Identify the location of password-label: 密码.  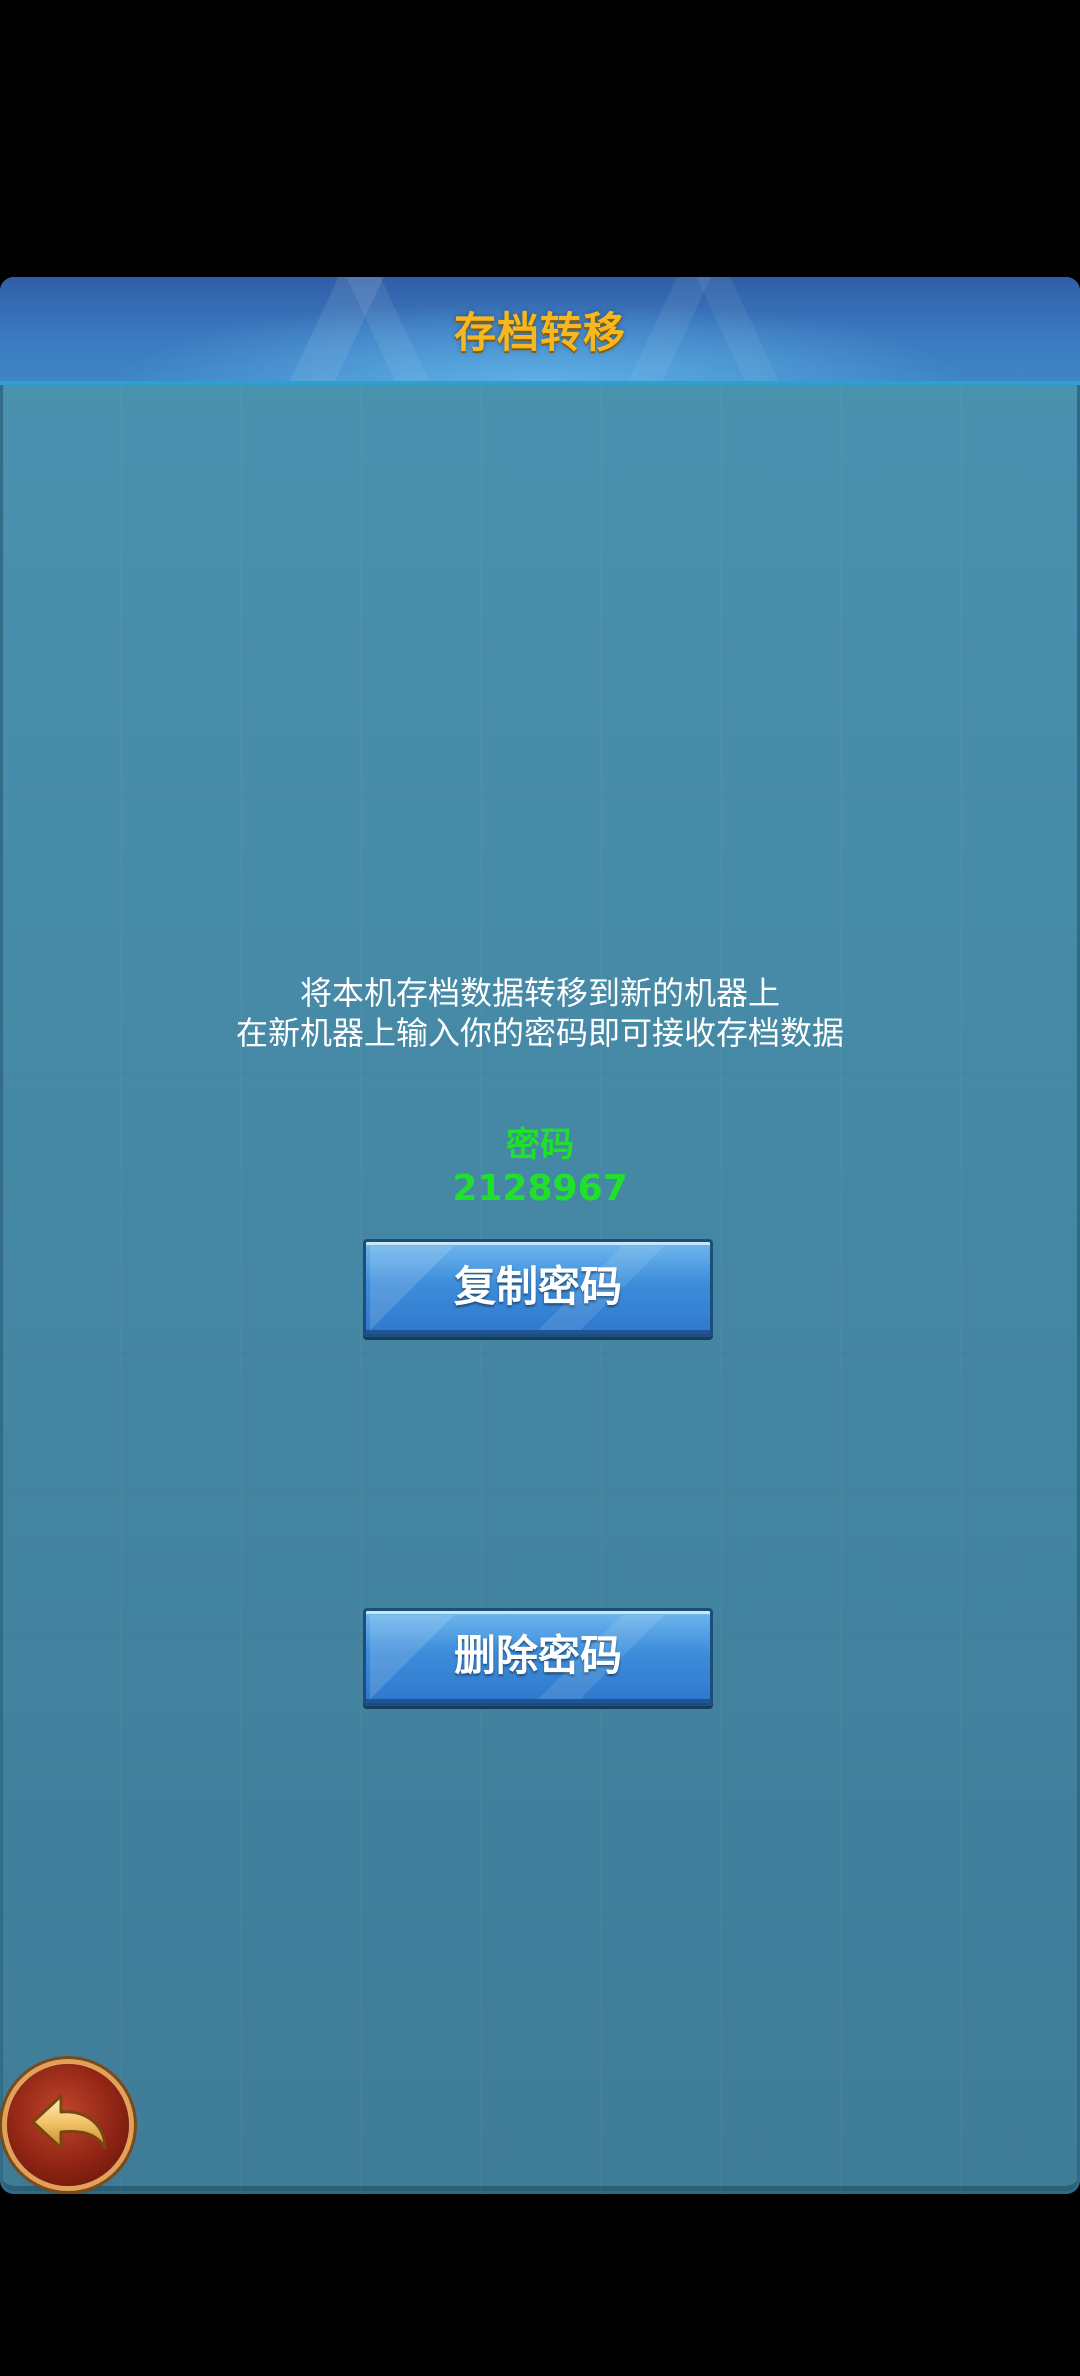
(540, 1145).